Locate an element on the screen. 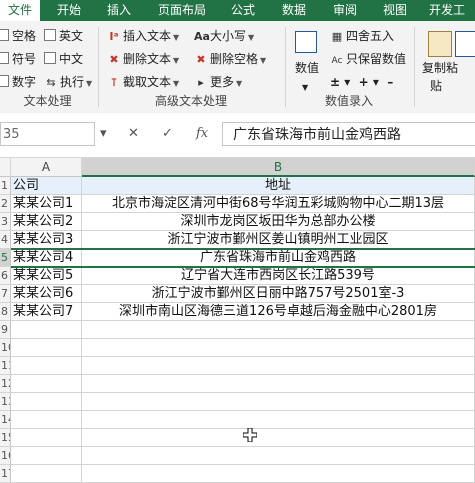 The width and height of the screenshot is (475, 483). keep-numbers-button: Ac 只保留数值 is located at coordinates (368, 59).